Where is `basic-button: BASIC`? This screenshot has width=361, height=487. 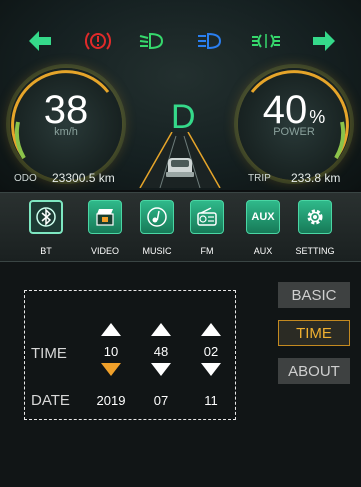 basic-button: BASIC is located at coordinates (314, 295).